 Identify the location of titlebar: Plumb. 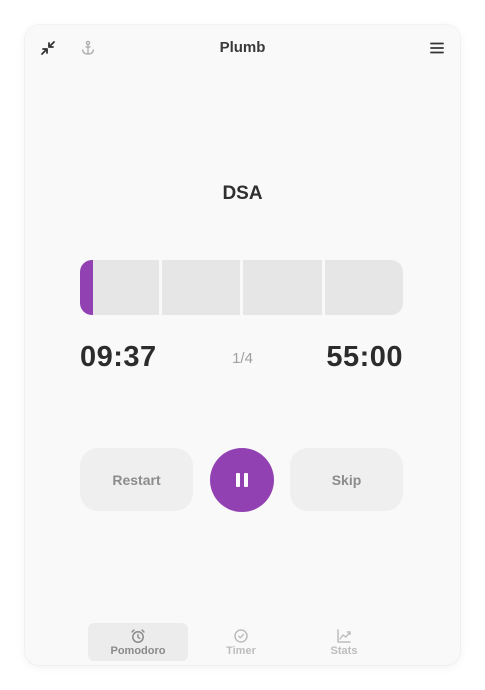
(242, 48).